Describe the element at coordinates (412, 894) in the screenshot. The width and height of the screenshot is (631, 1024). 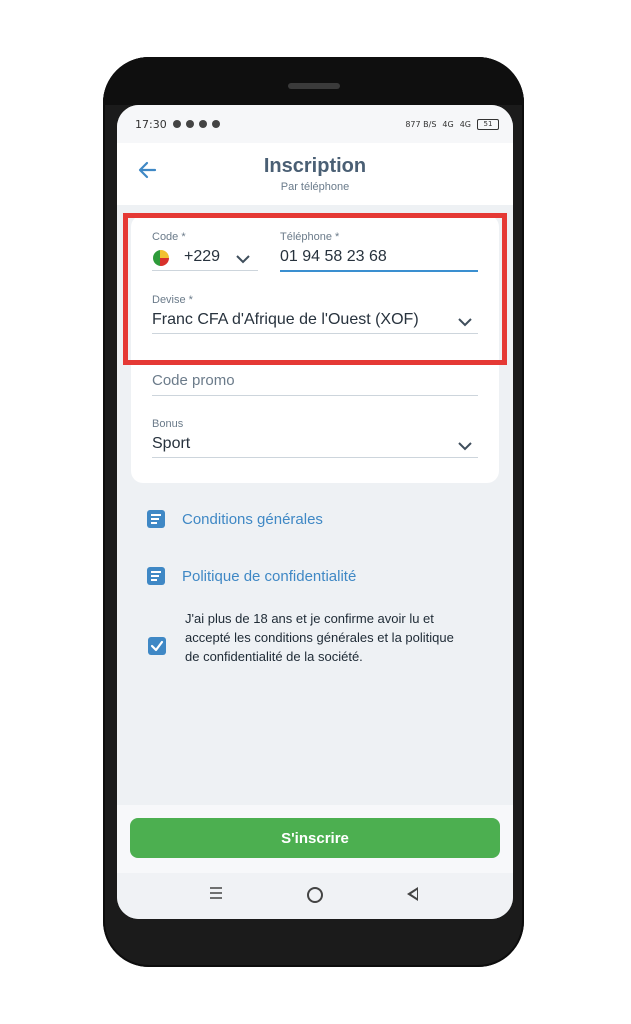
I see `back-icon` at that location.